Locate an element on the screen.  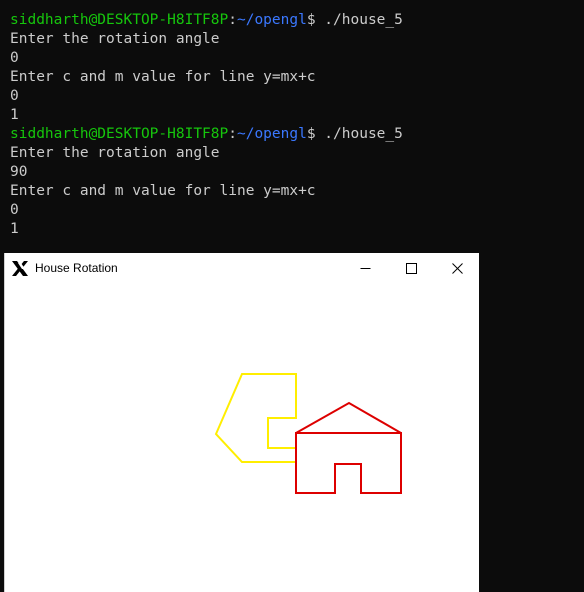
minimize-icon is located at coordinates (365, 268).